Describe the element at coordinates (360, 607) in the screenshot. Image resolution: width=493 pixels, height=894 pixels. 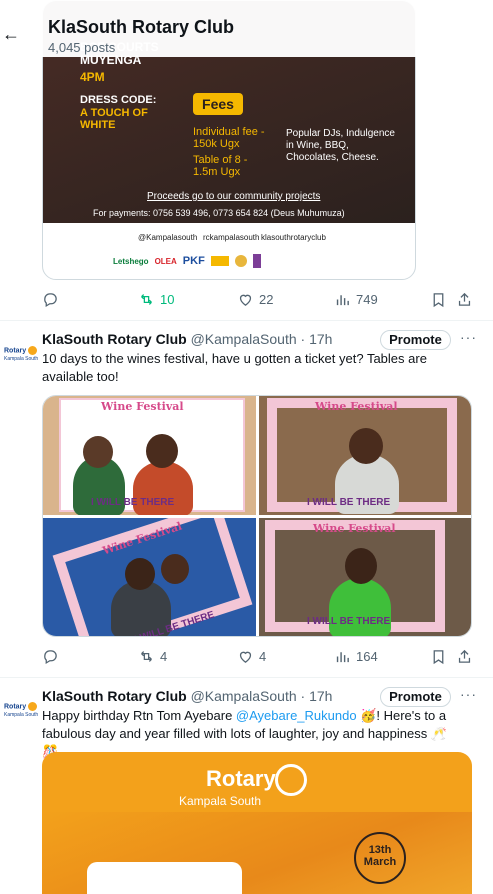
I see `person` at that location.